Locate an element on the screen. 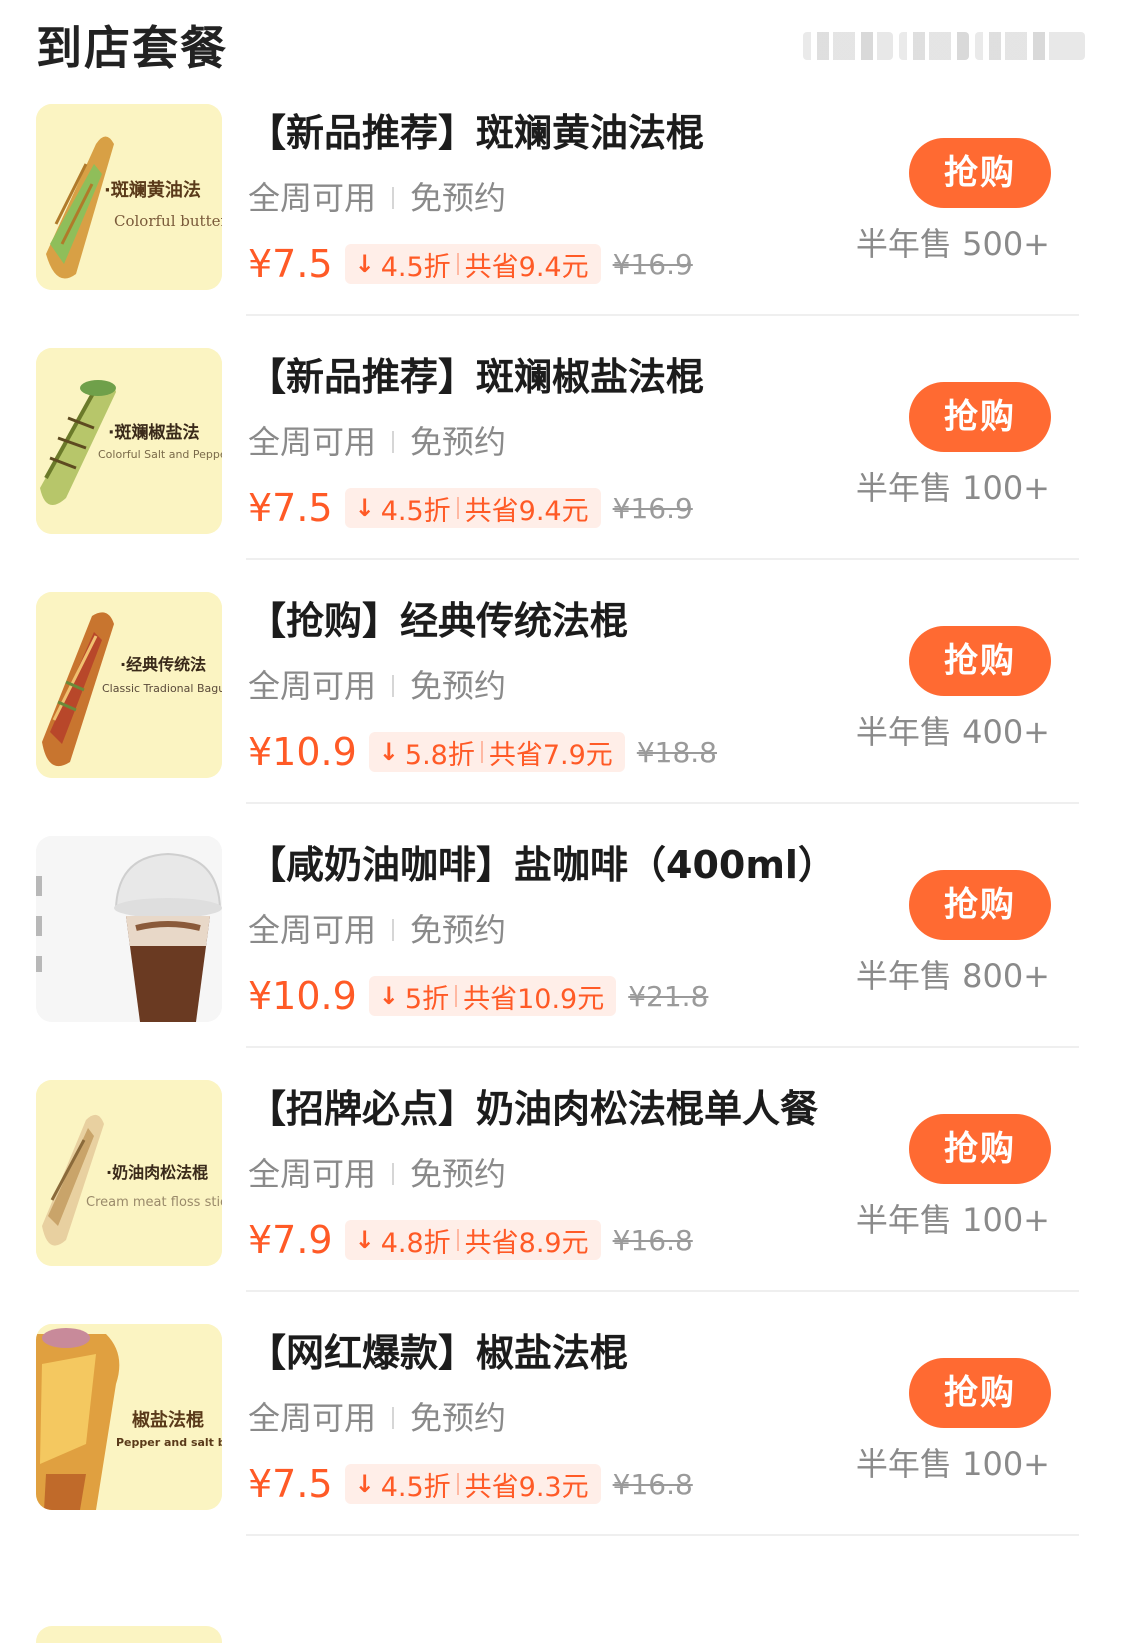 The height and width of the screenshot is (1643, 1145). discount-rate: 4.8折 is located at coordinates (415, 1243).